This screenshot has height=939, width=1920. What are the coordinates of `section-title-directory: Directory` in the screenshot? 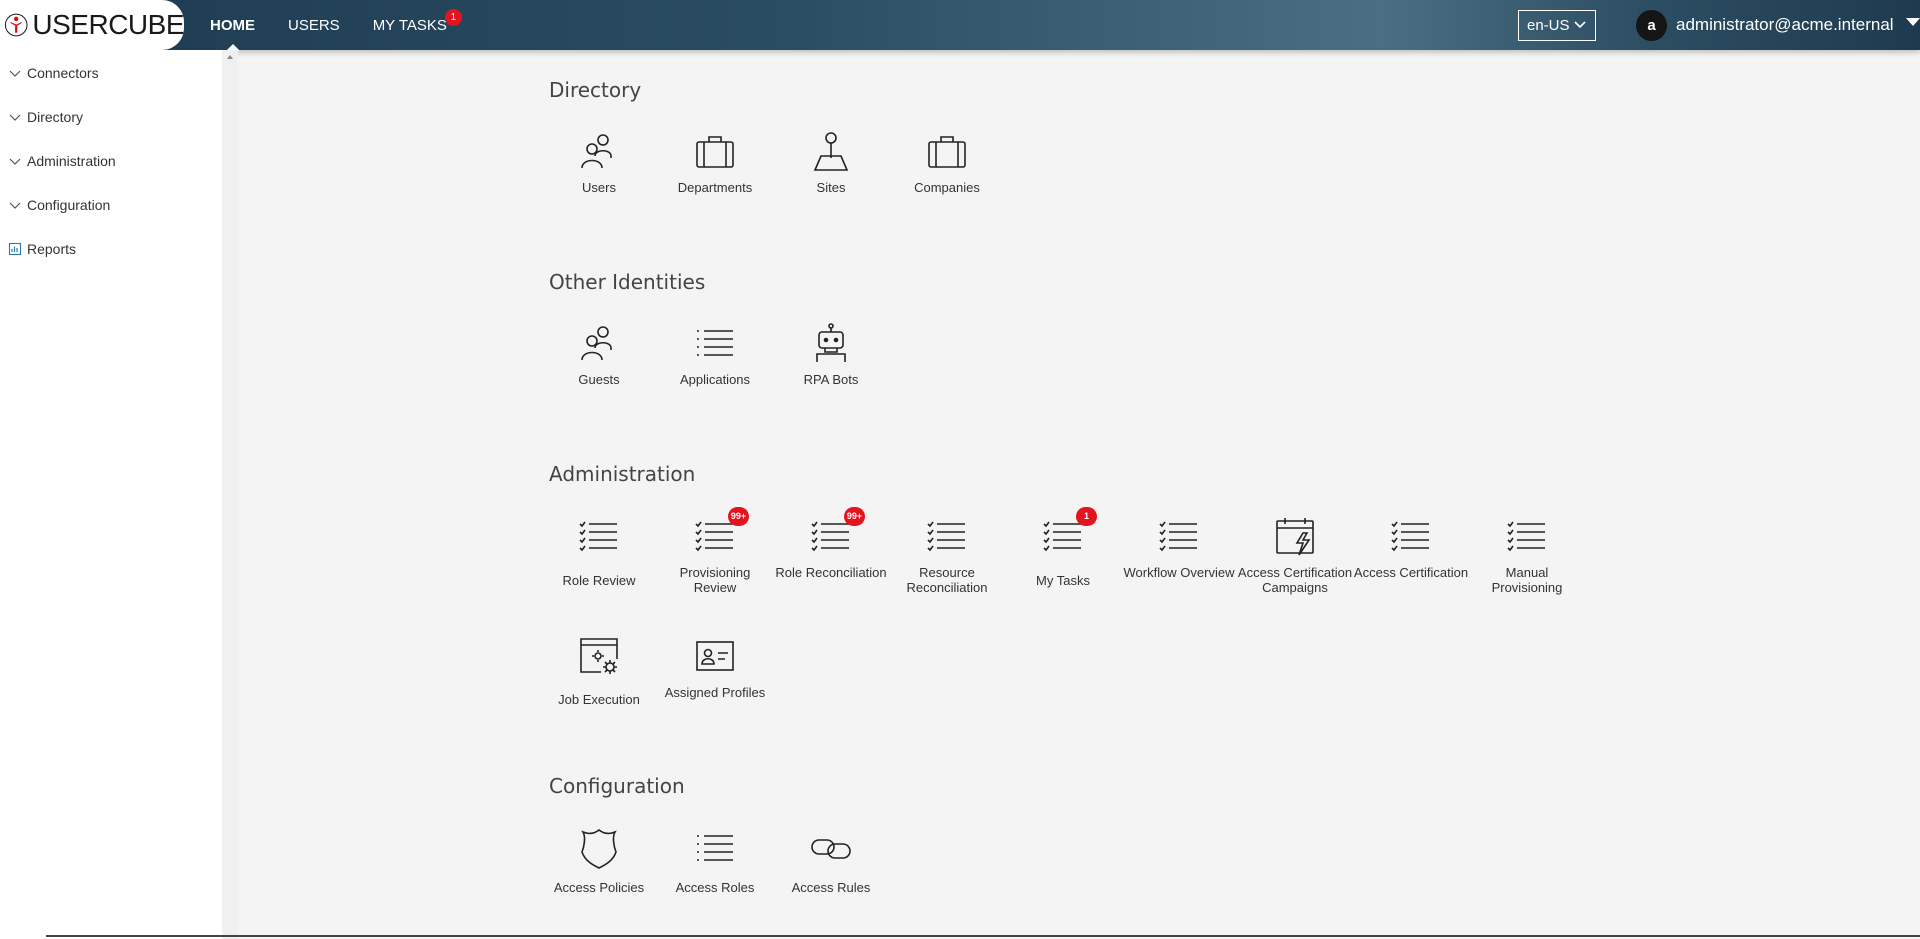 It's located at (595, 90).